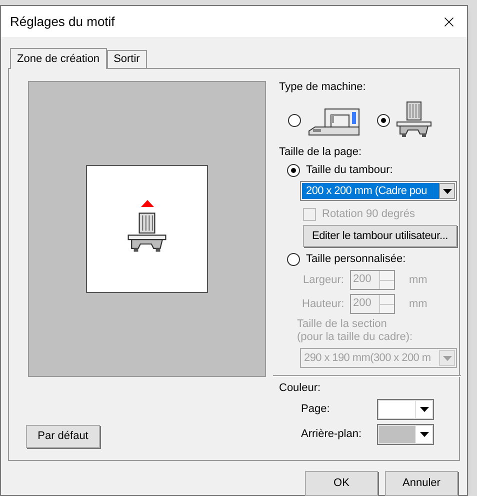 The width and height of the screenshot is (477, 496). I want to click on color-label: Page:, so click(315, 409).